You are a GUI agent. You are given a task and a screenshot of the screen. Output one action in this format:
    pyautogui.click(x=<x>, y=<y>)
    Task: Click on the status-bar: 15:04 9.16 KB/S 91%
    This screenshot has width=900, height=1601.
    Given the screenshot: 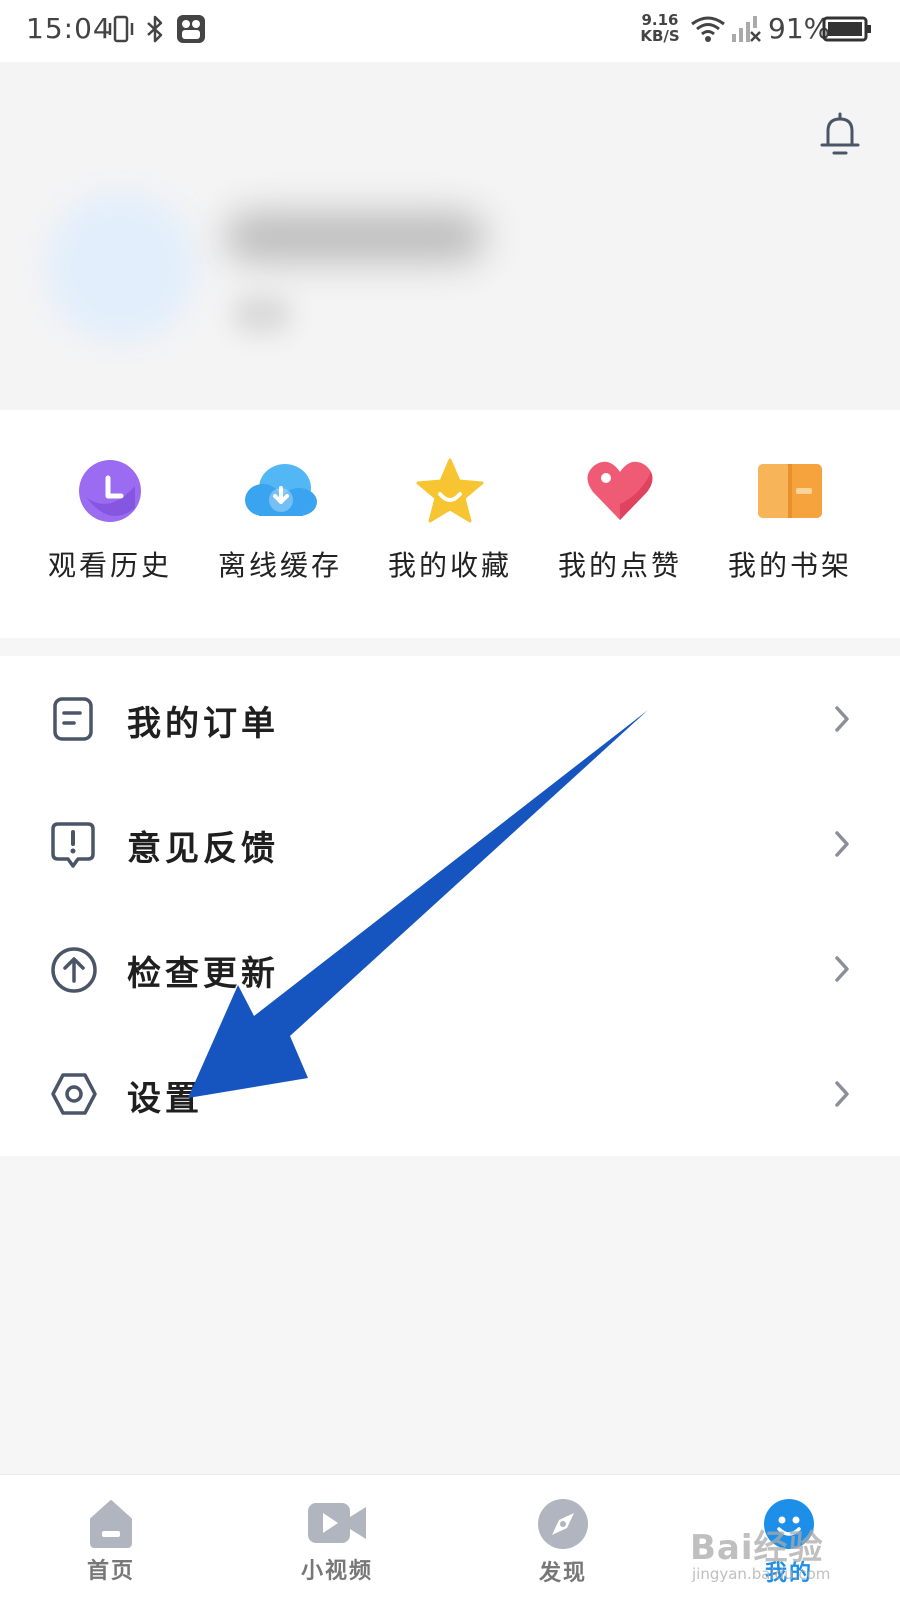 What is the action you would take?
    pyautogui.click(x=450, y=31)
    